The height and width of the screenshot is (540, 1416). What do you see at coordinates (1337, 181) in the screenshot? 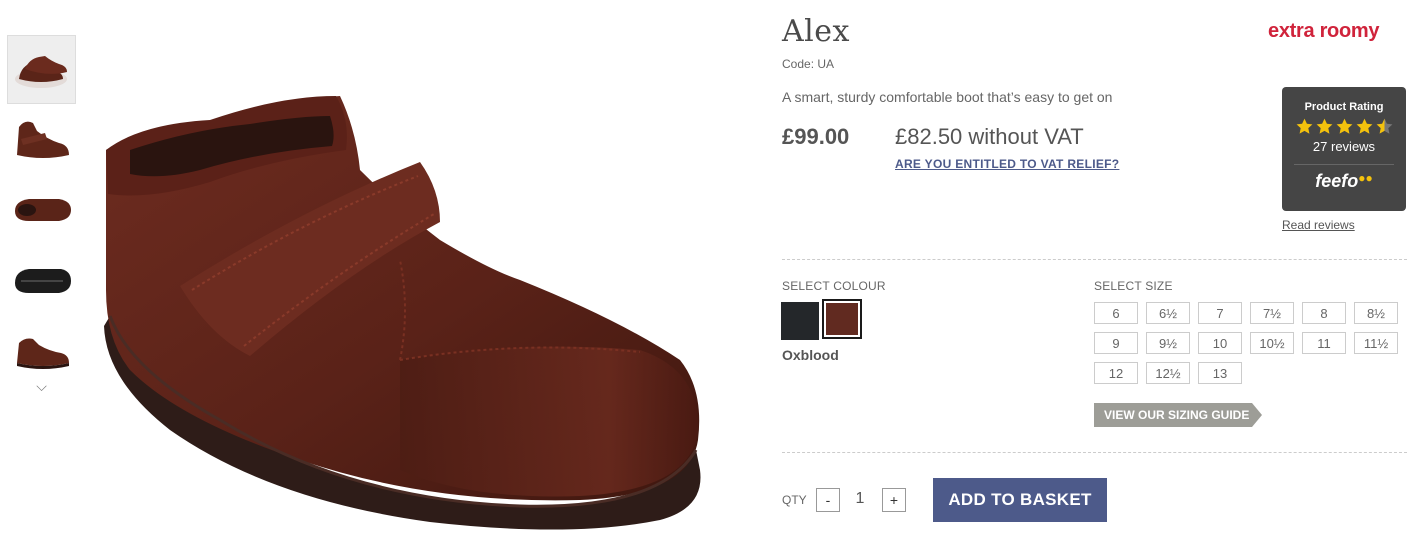
I see `feefo-logo-text: feefo` at bounding box center [1337, 181].